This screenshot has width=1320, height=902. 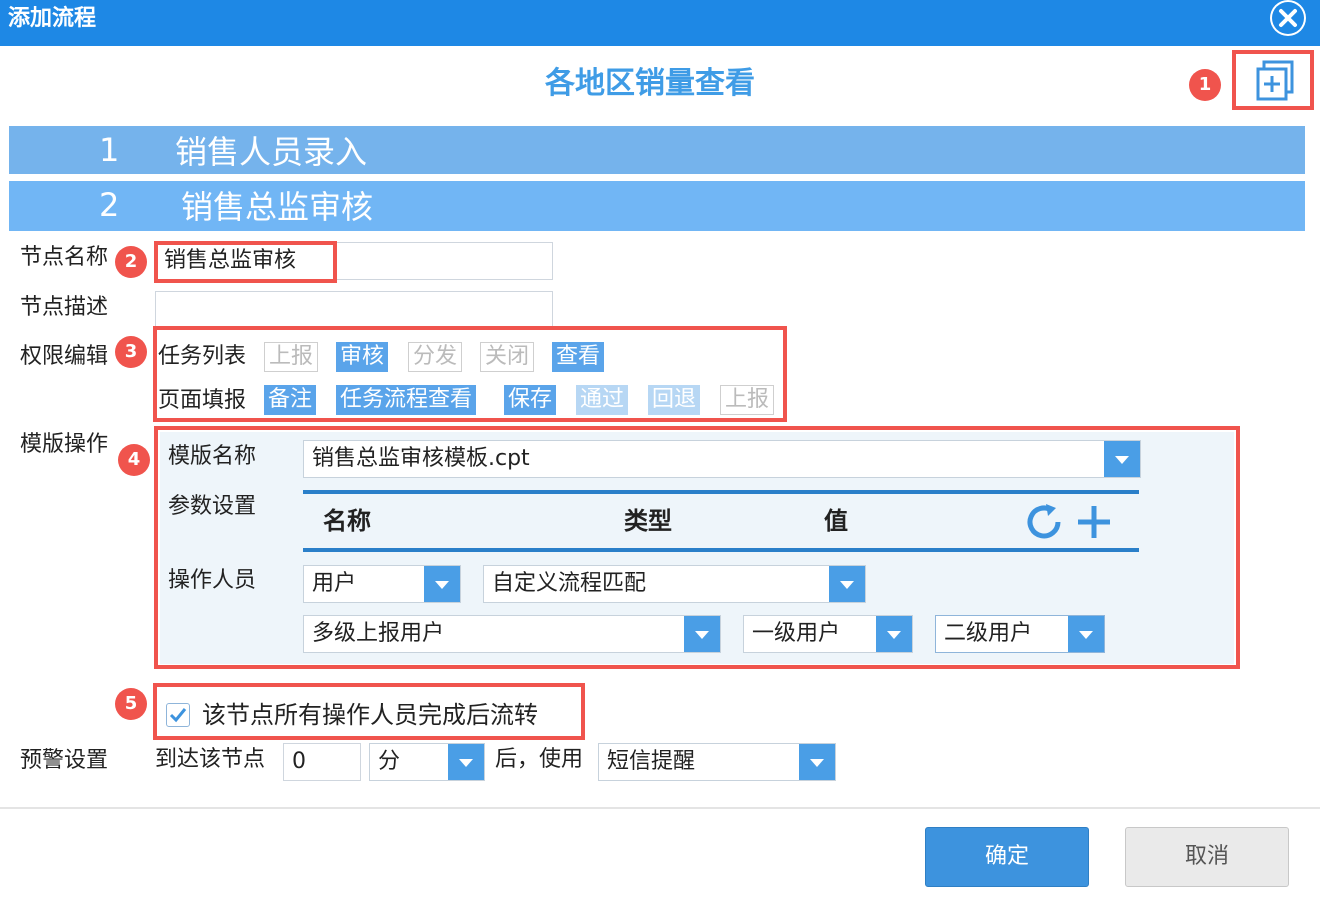 What do you see at coordinates (1046, 524) in the screenshot?
I see `refresh-icon` at bounding box center [1046, 524].